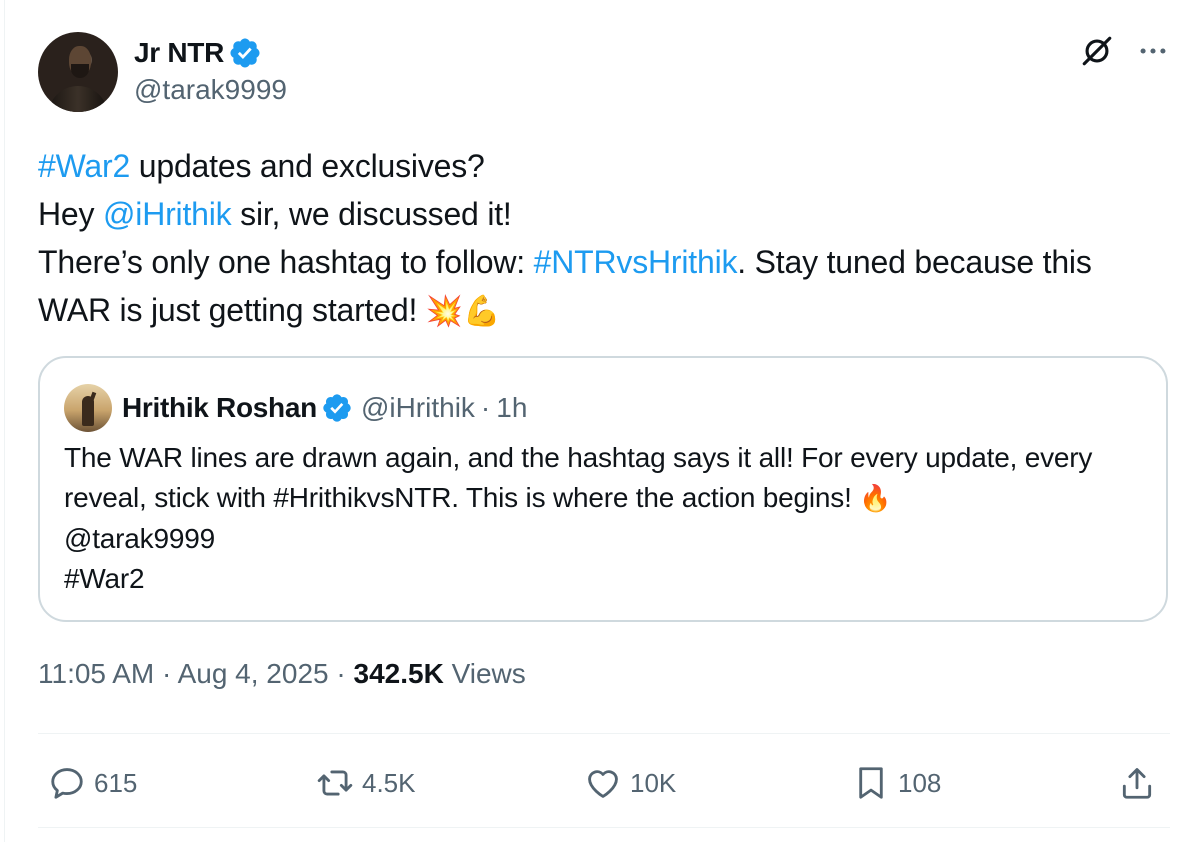 The width and height of the screenshot is (1204, 842). I want to click on tweet-meta: 11:05 AM · Aug 4, 2025 · 342.5K Views, so click(282, 674).